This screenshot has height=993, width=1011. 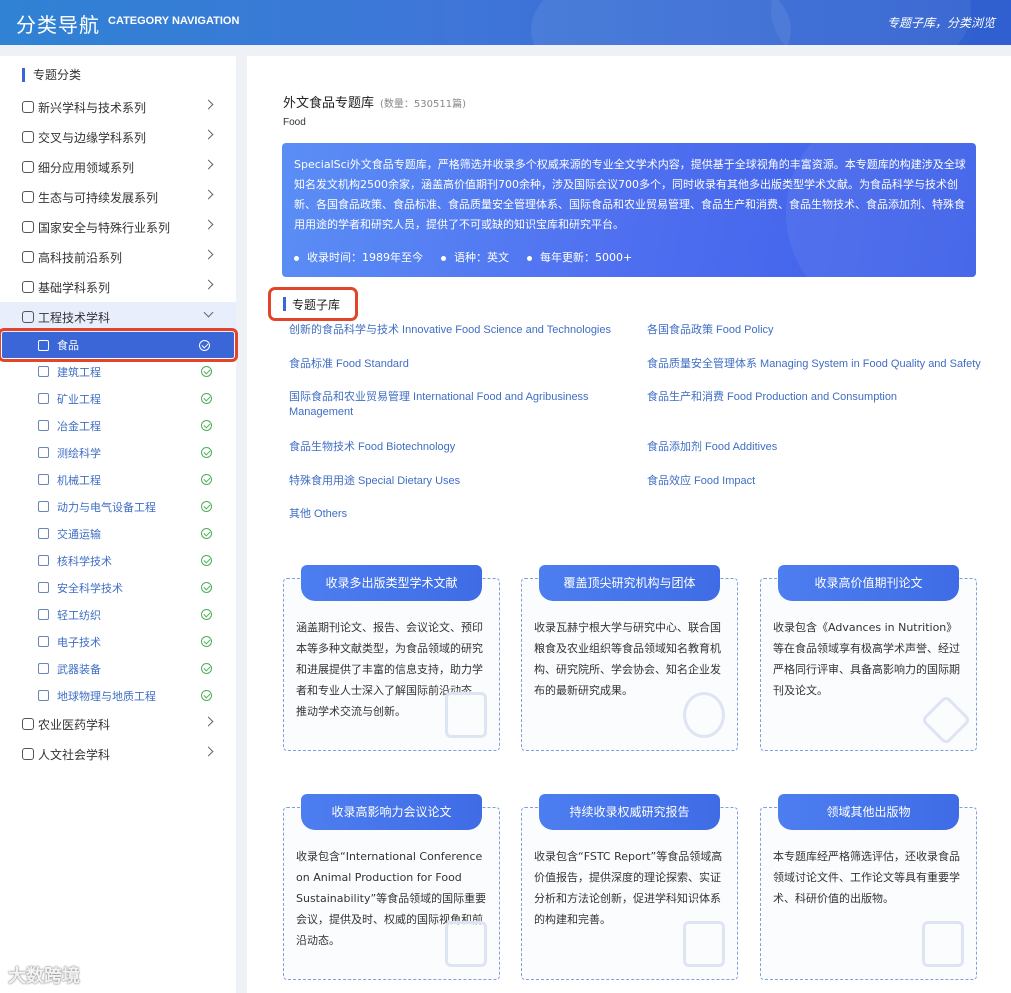 What do you see at coordinates (28, 317) in the screenshot?
I see `cube-icon` at bounding box center [28, 317].